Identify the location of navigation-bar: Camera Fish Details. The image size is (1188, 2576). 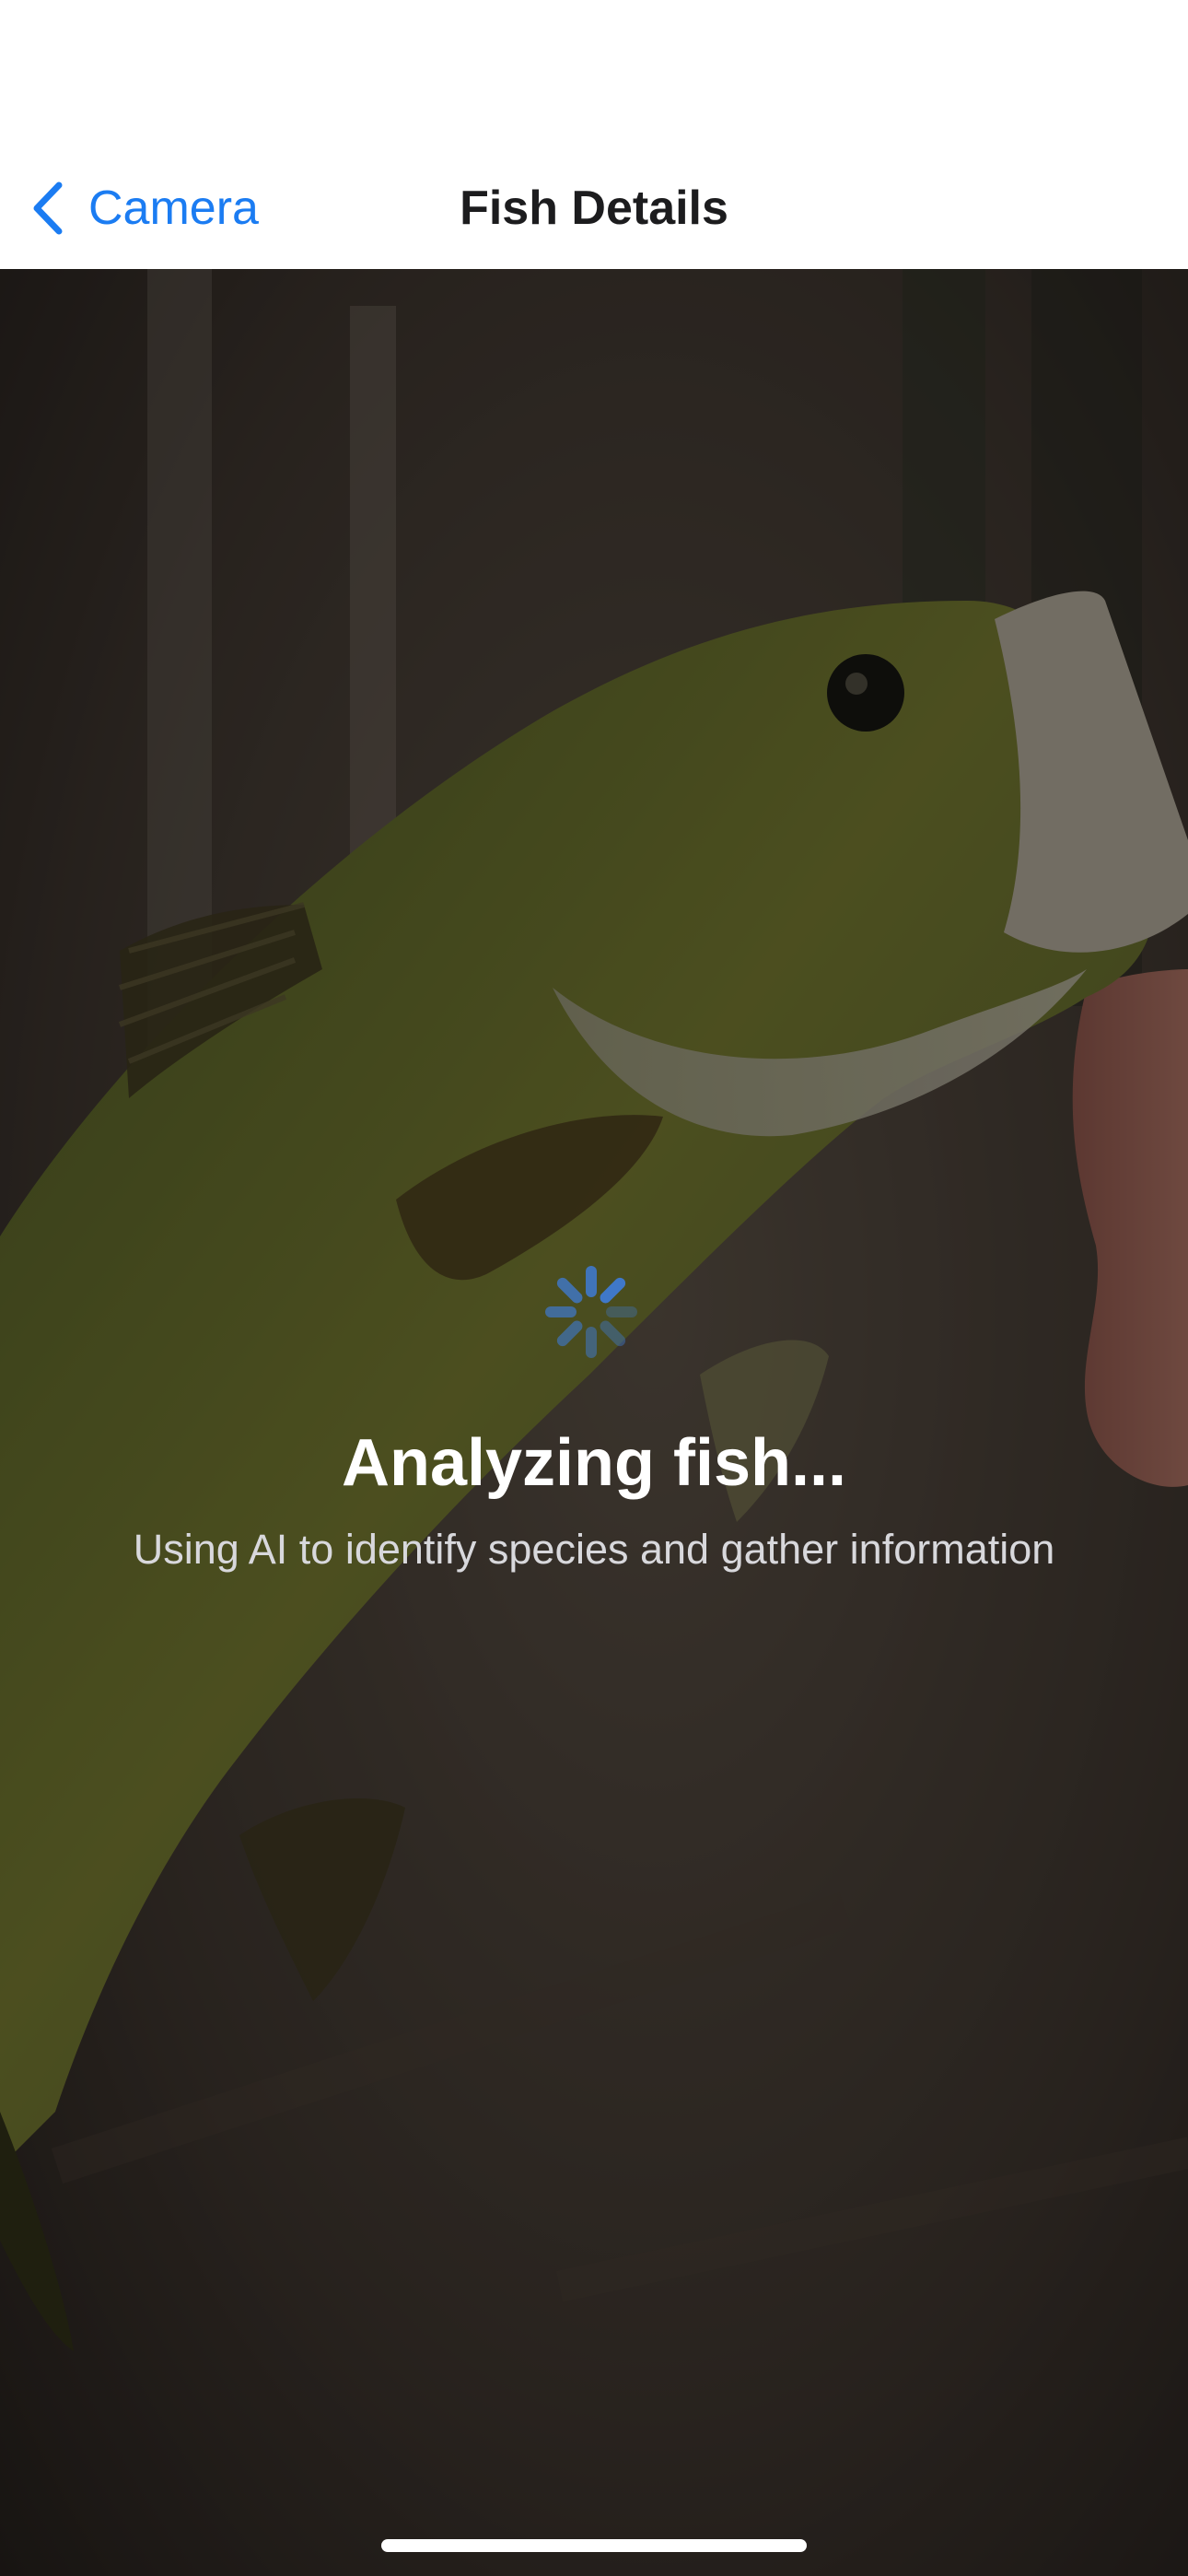
(594, 134).